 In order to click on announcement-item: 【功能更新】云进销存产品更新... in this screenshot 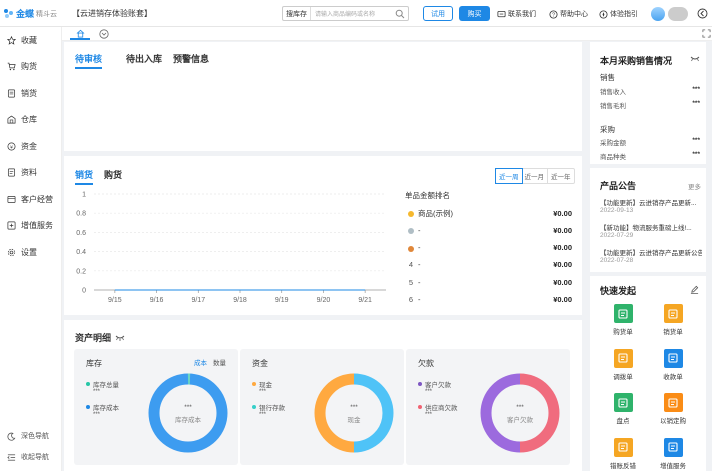, I will do `click(651, 202)`.